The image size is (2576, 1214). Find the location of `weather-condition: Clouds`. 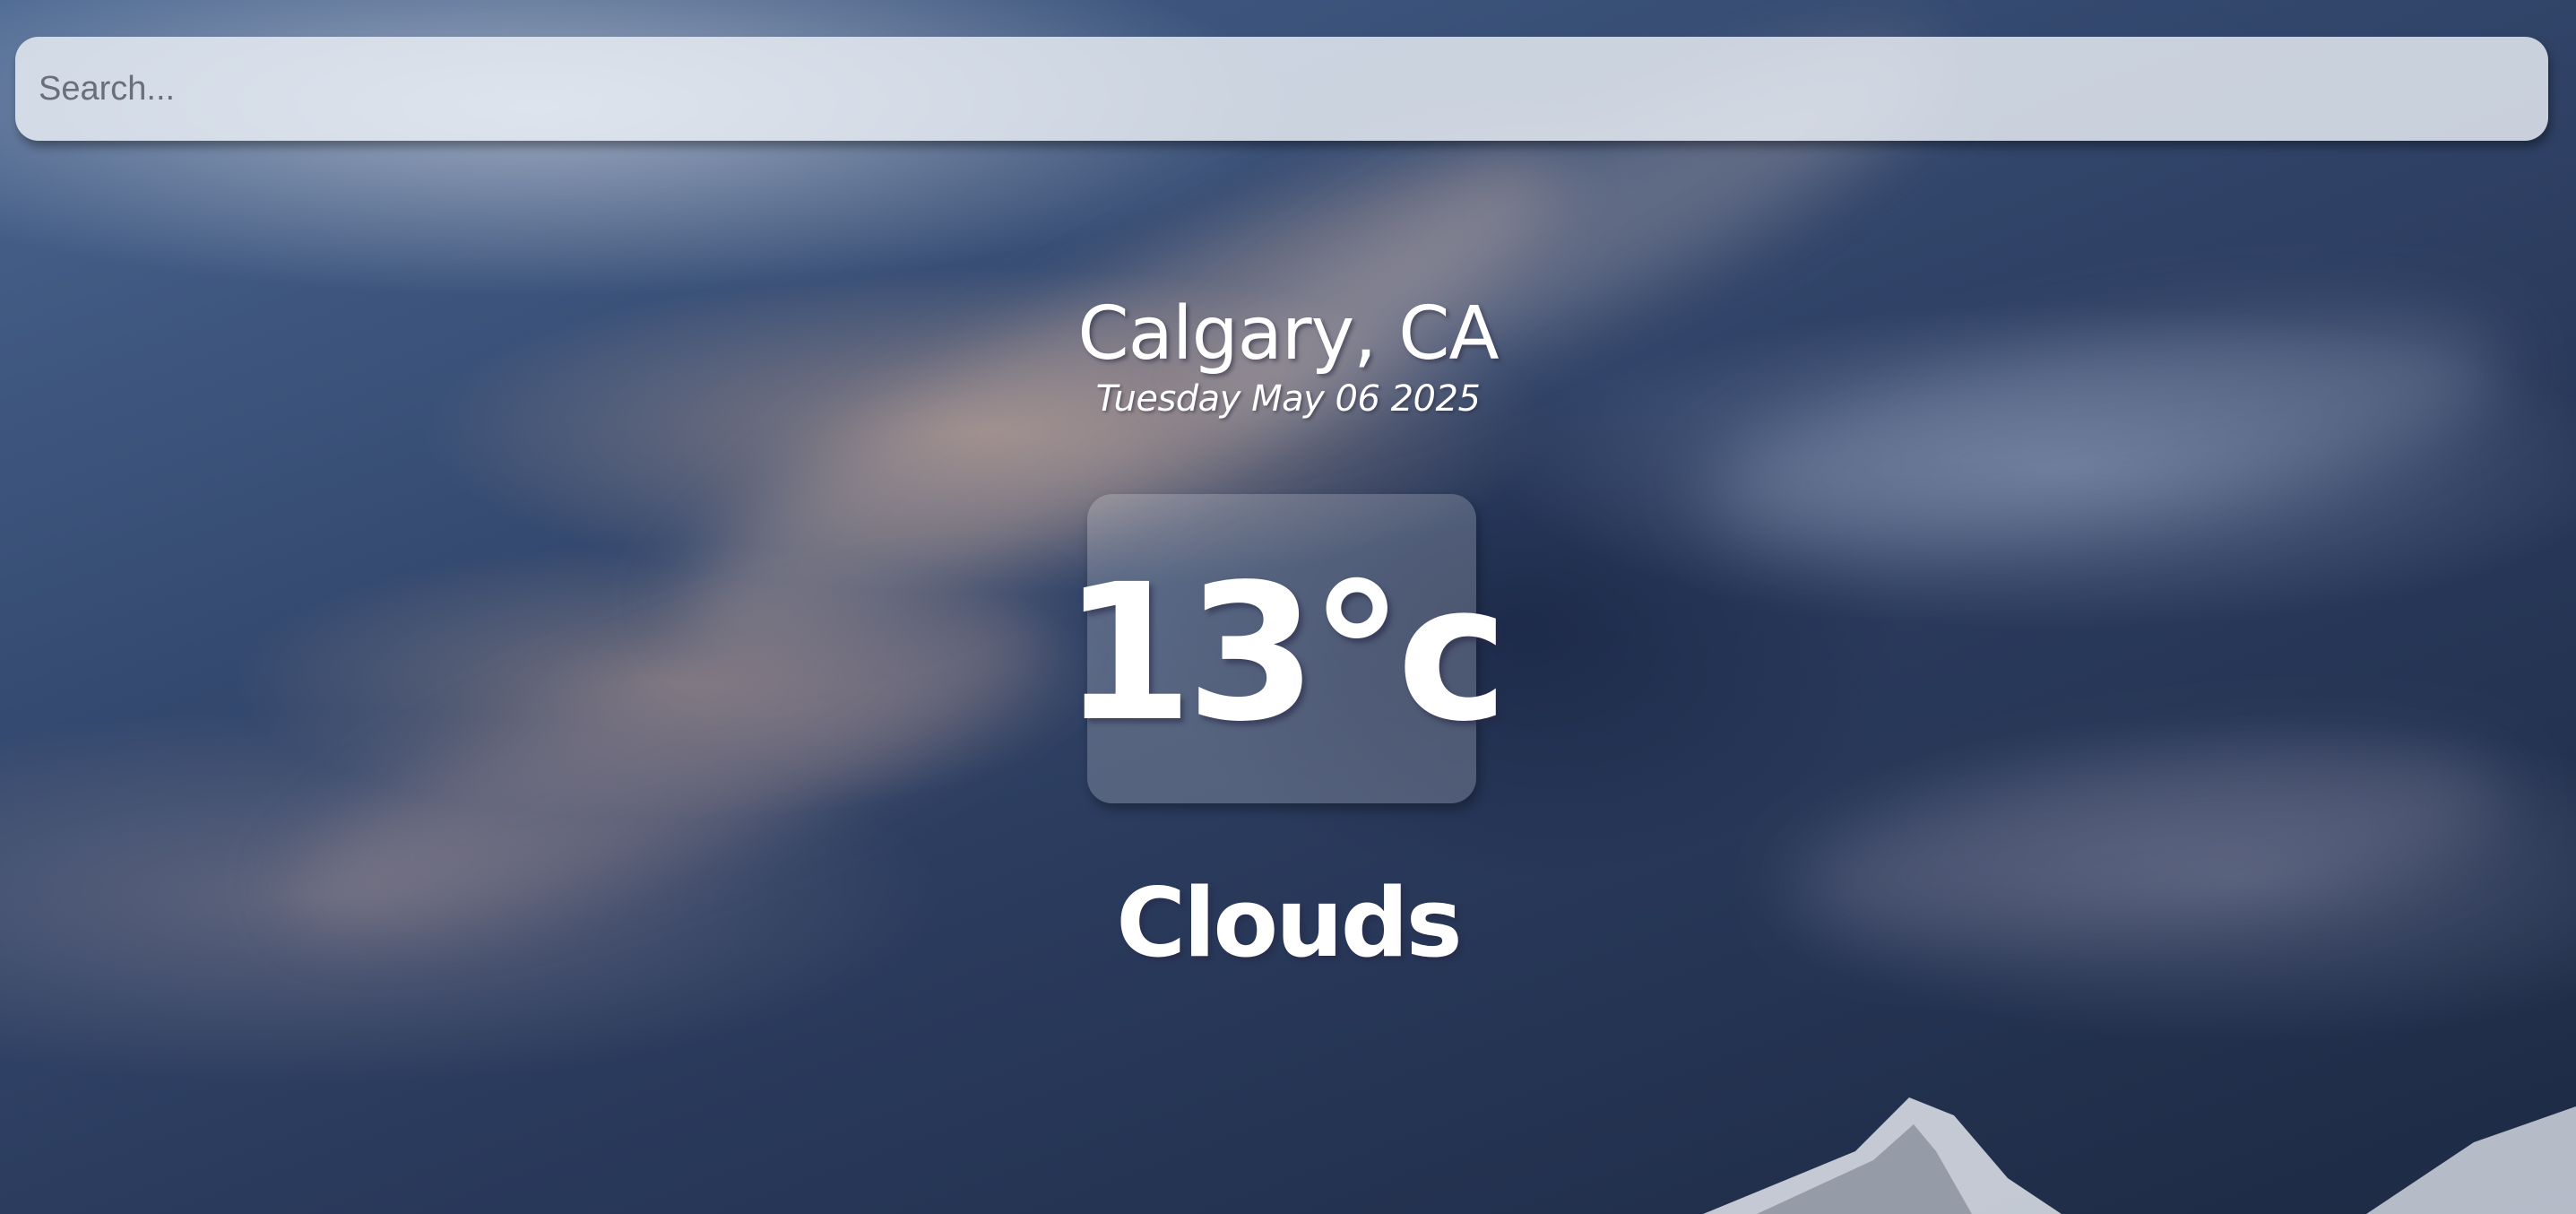

weather-condition: Clouds is located at coordinates (1289, 923).